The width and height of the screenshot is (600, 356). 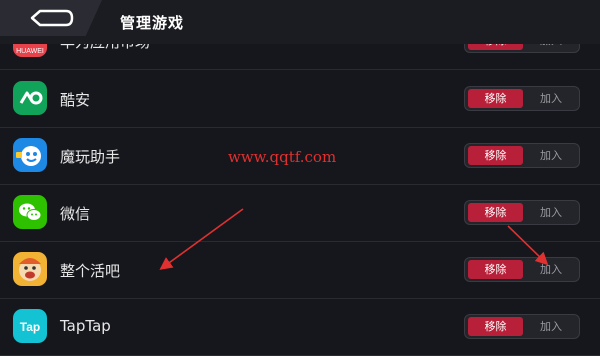 I want to click on mowan-icon, so click(x=30, y=155).